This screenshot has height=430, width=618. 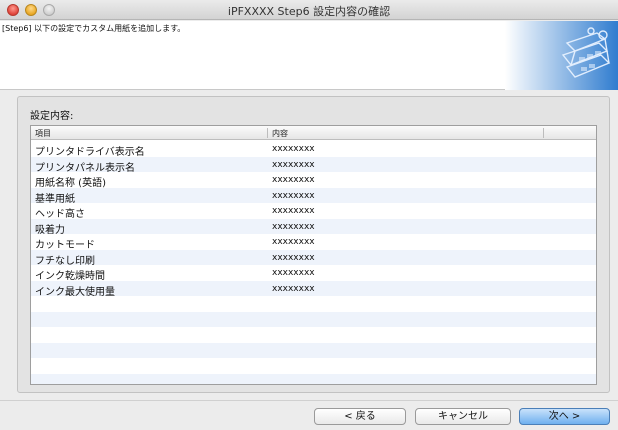 I want to click on settings-group-label: 設定内容:, so click(x=52, y=116).